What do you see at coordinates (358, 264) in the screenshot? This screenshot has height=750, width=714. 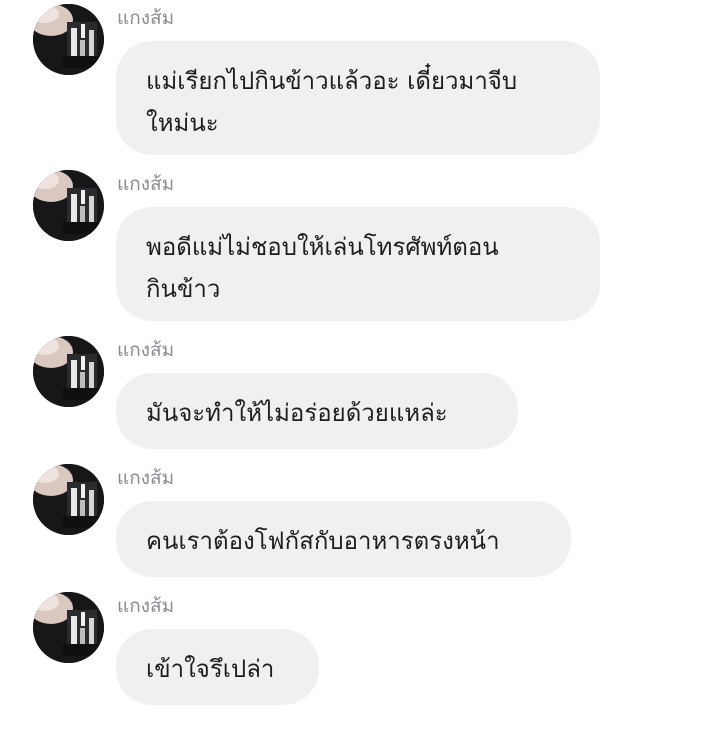 I see `message-bubble: พอดีแม่ไม่ชอบให้เล่นโทรศัพท์ตอน กินข้าว` at bounding box center [358, 264].